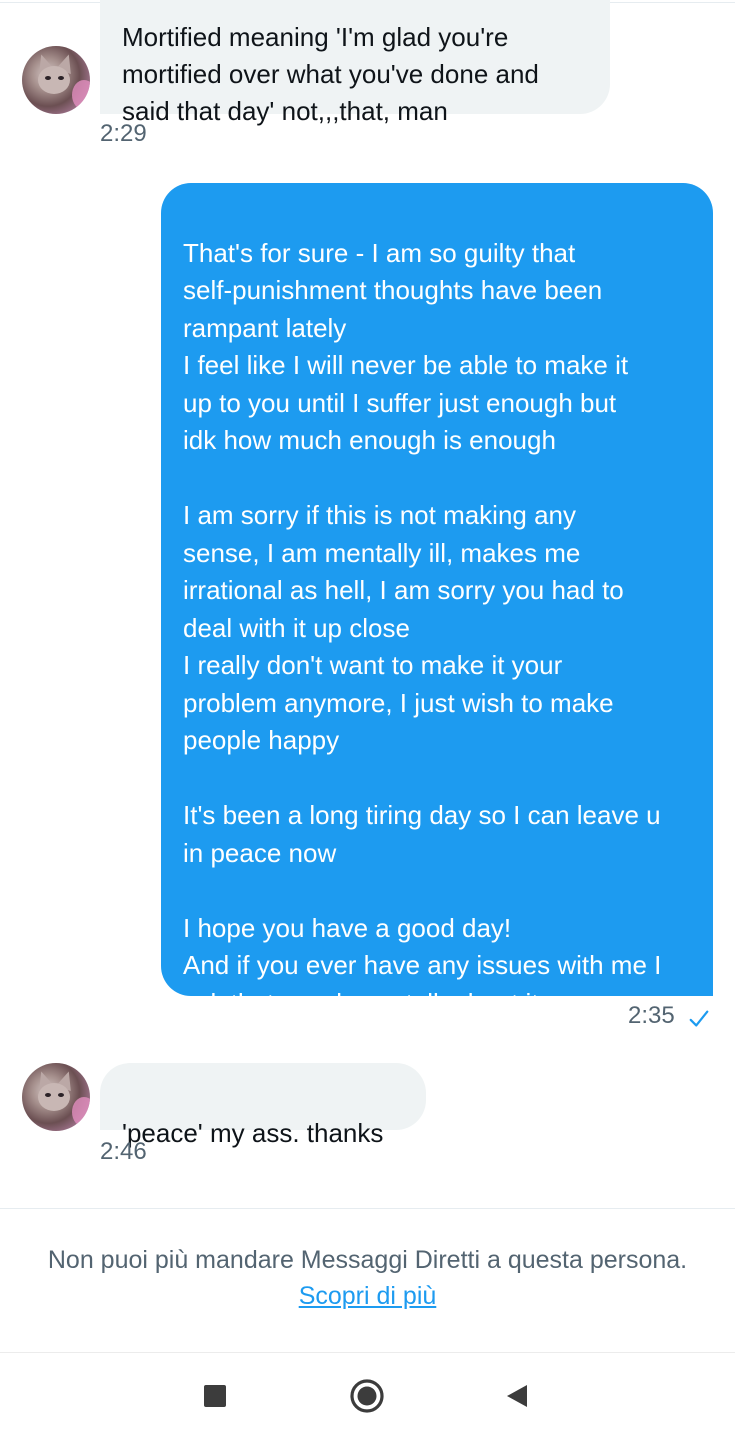 This screenshot has height=1440, width=735. I want to click on home-circle-icon, so click(367, 1396).